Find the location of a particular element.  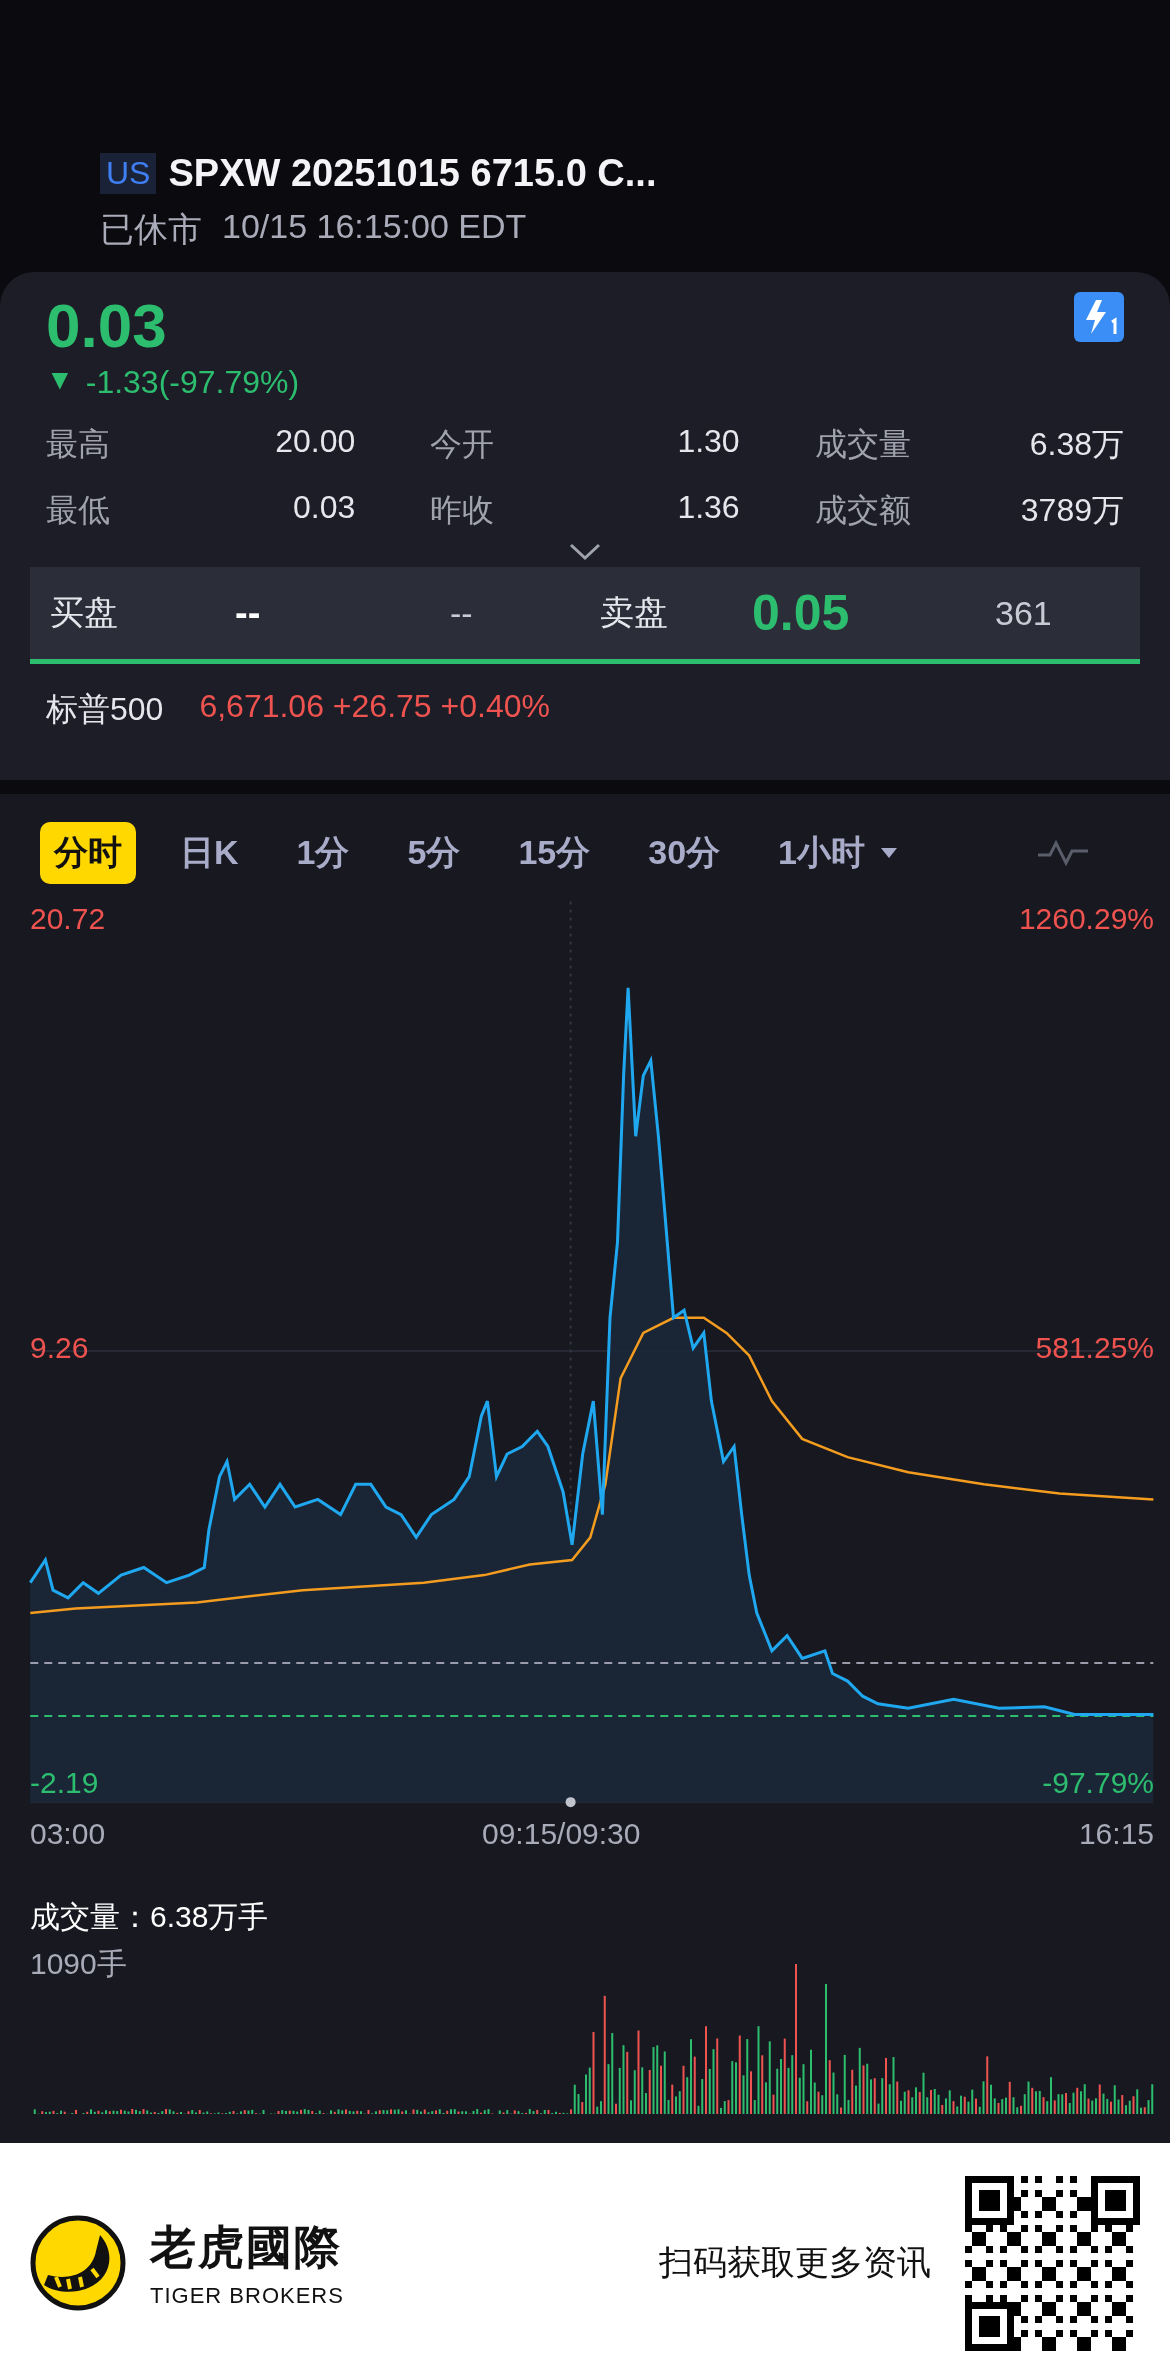

indicator-icon is located at coordinates (1063, 853).